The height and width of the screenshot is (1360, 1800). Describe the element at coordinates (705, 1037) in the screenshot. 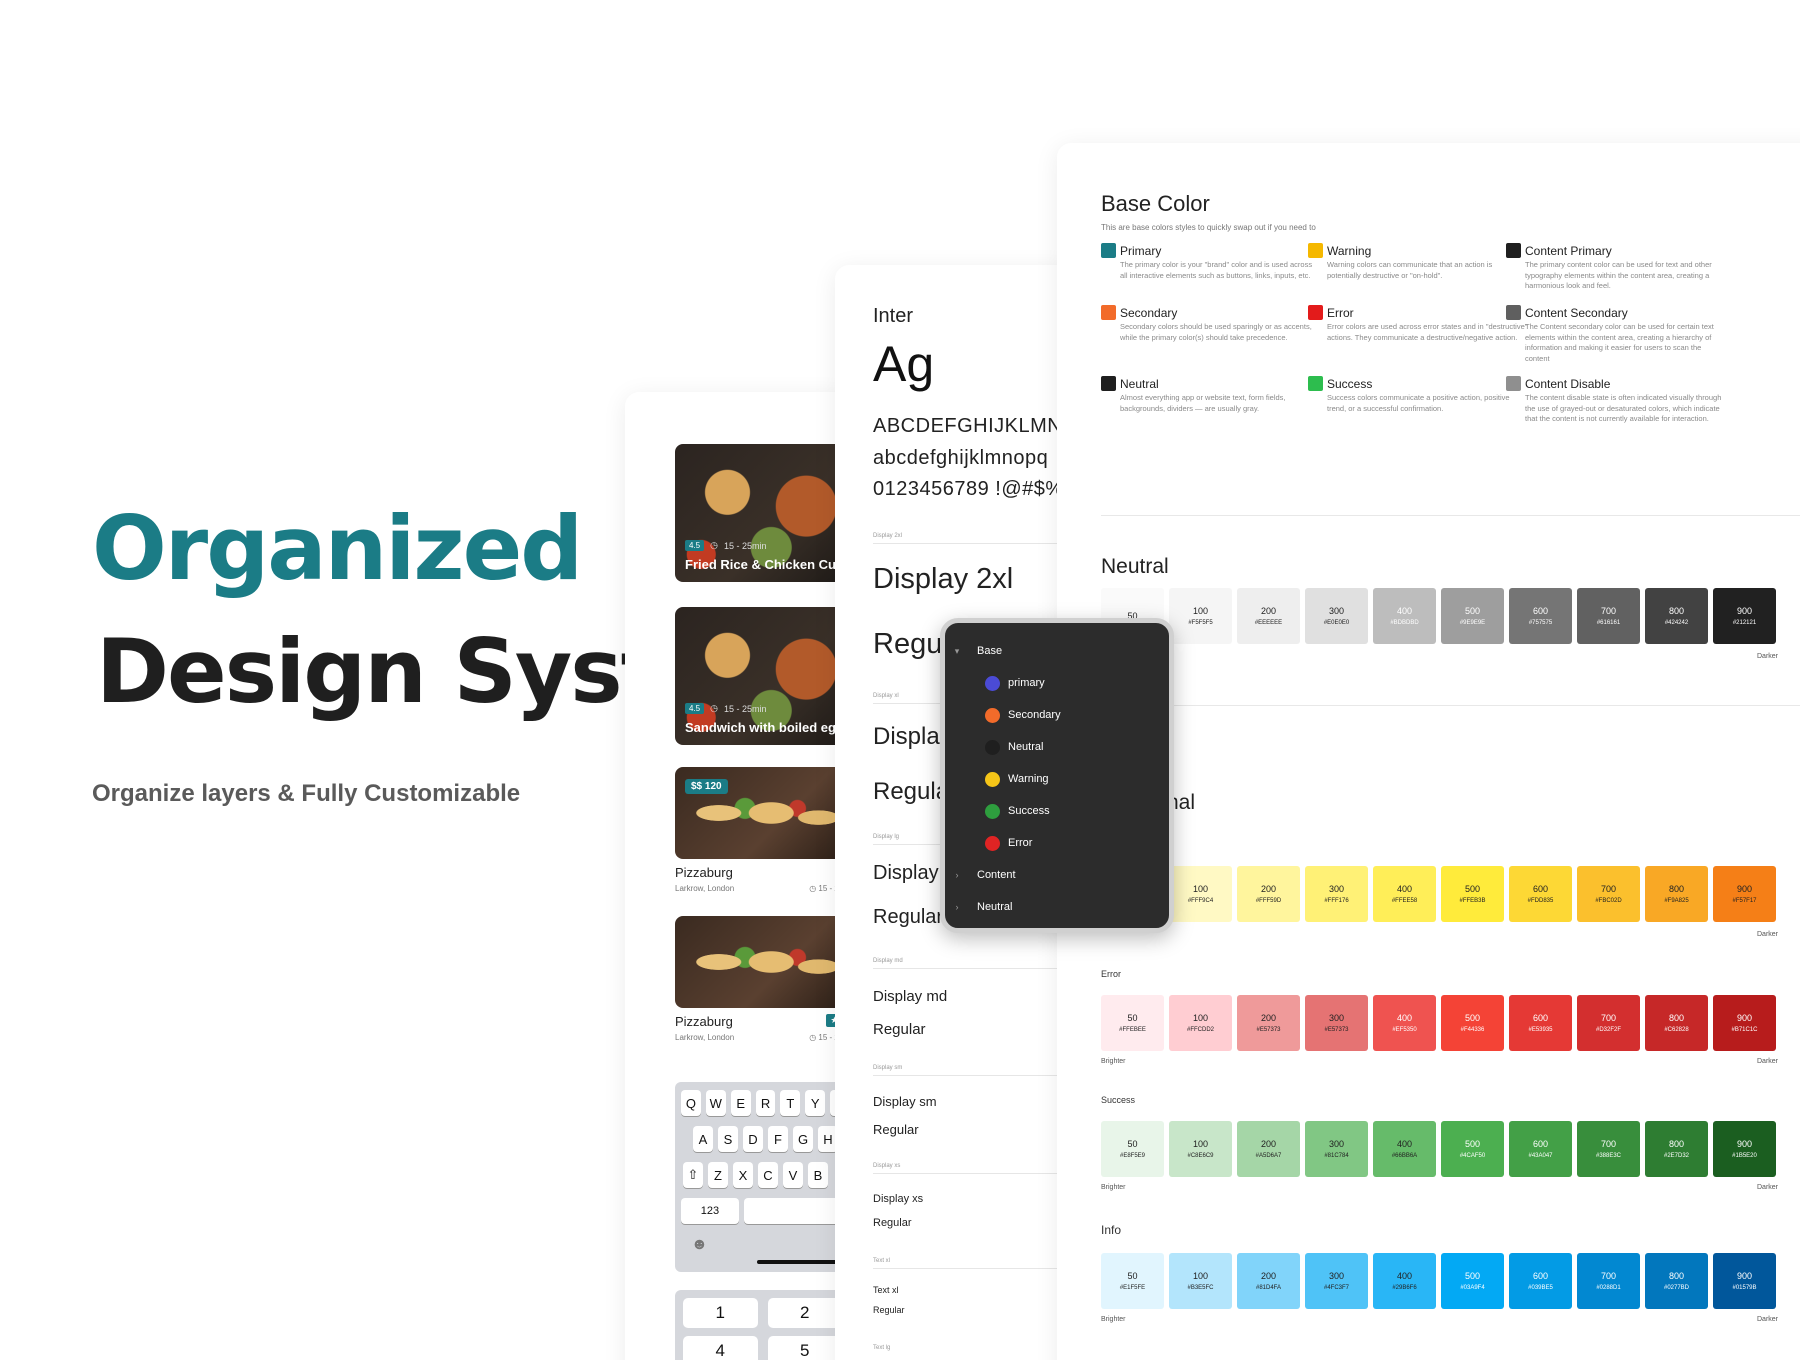

I see `location-label: Larkrow, London` at that location.